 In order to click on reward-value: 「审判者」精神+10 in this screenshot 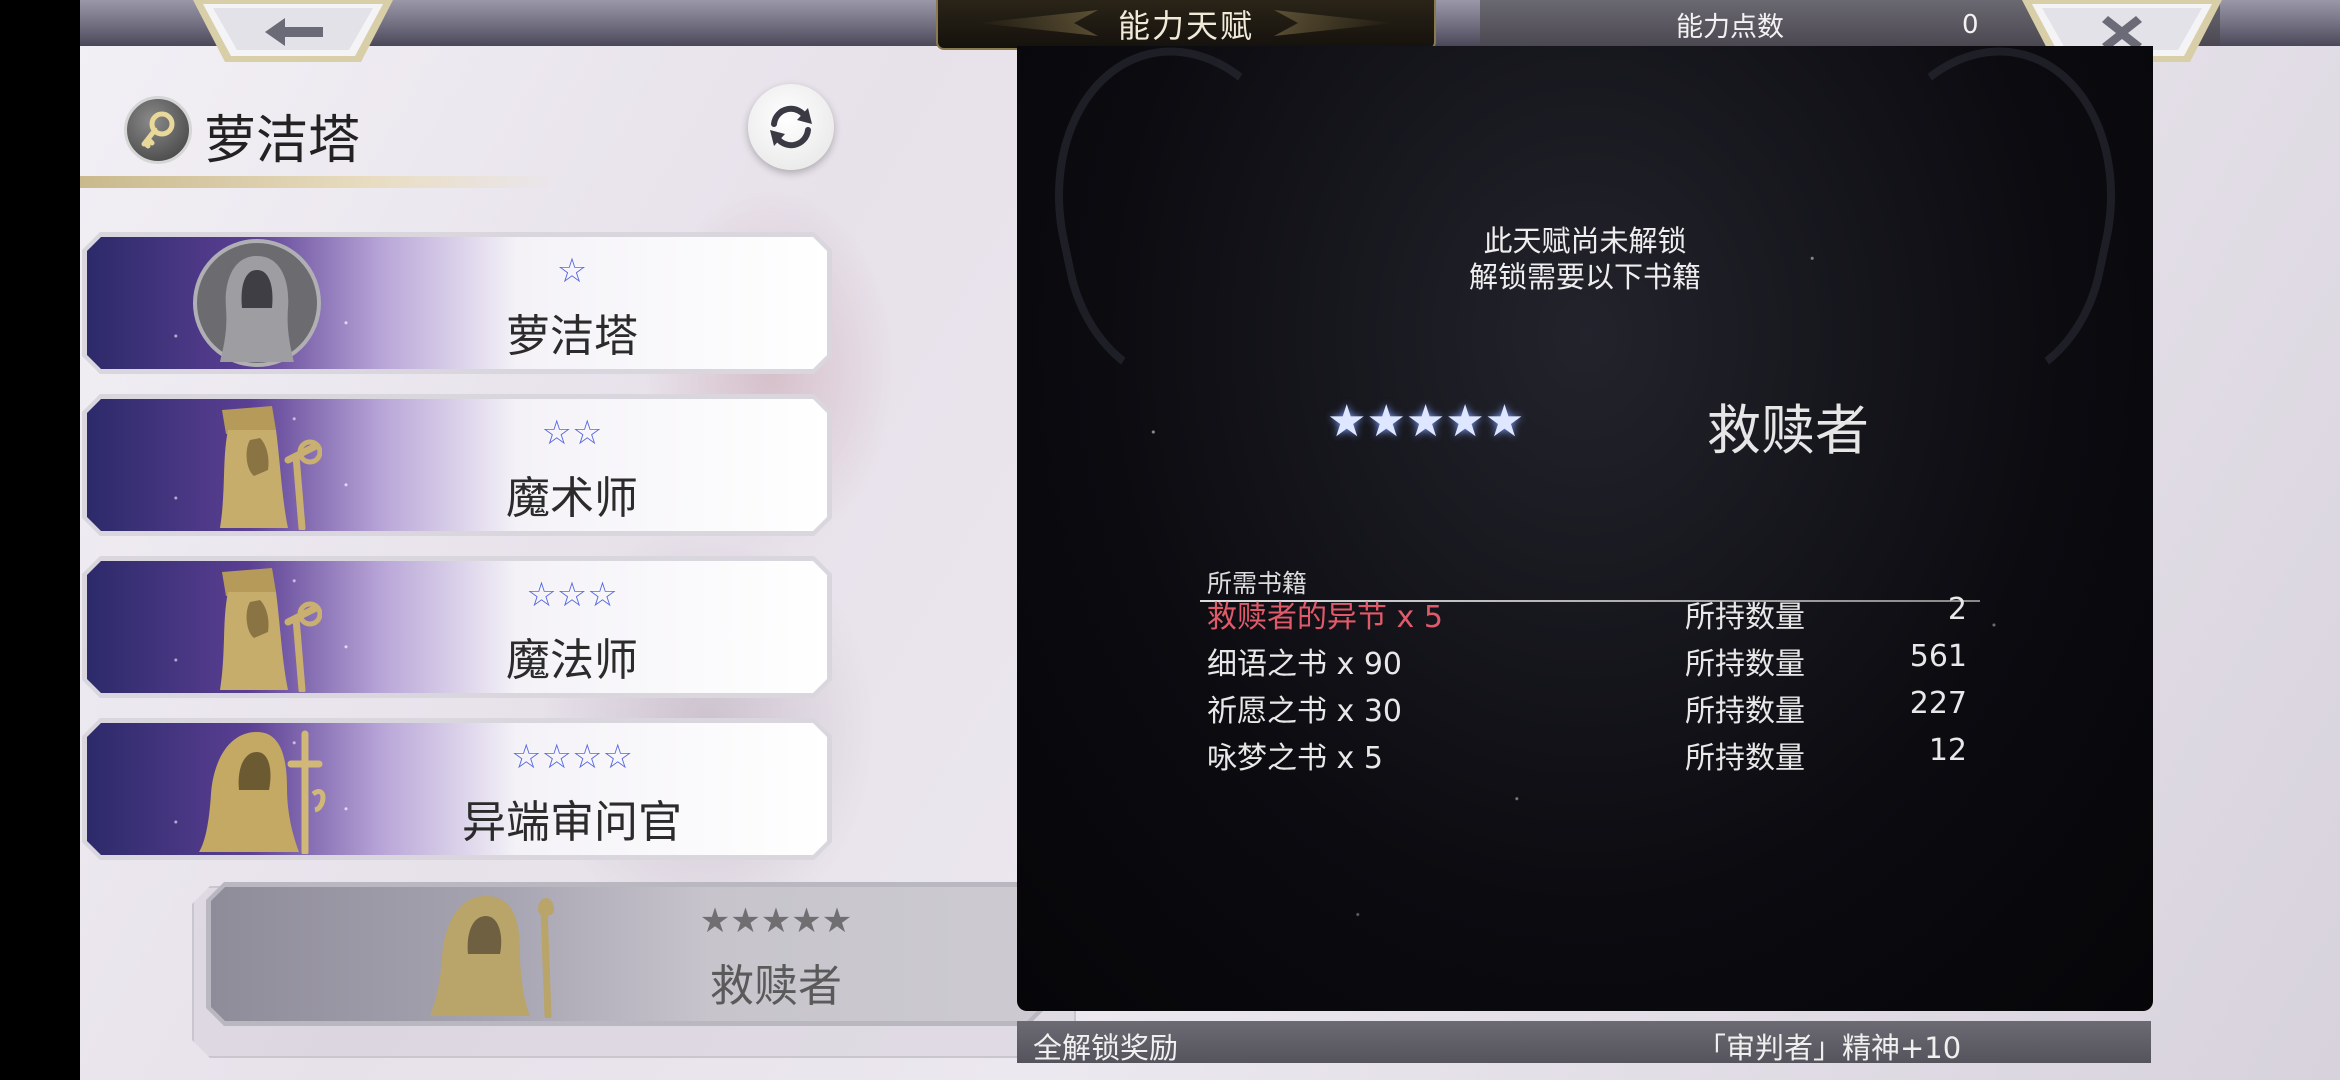, I will do `click(1829, 1048)`.